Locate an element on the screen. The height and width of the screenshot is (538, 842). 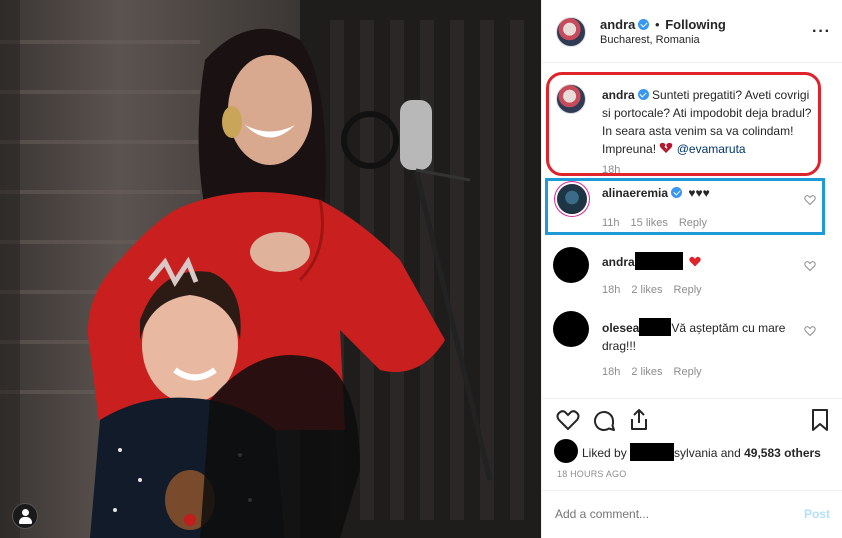
red-heart-emoji is located at coordinates (695, 261).